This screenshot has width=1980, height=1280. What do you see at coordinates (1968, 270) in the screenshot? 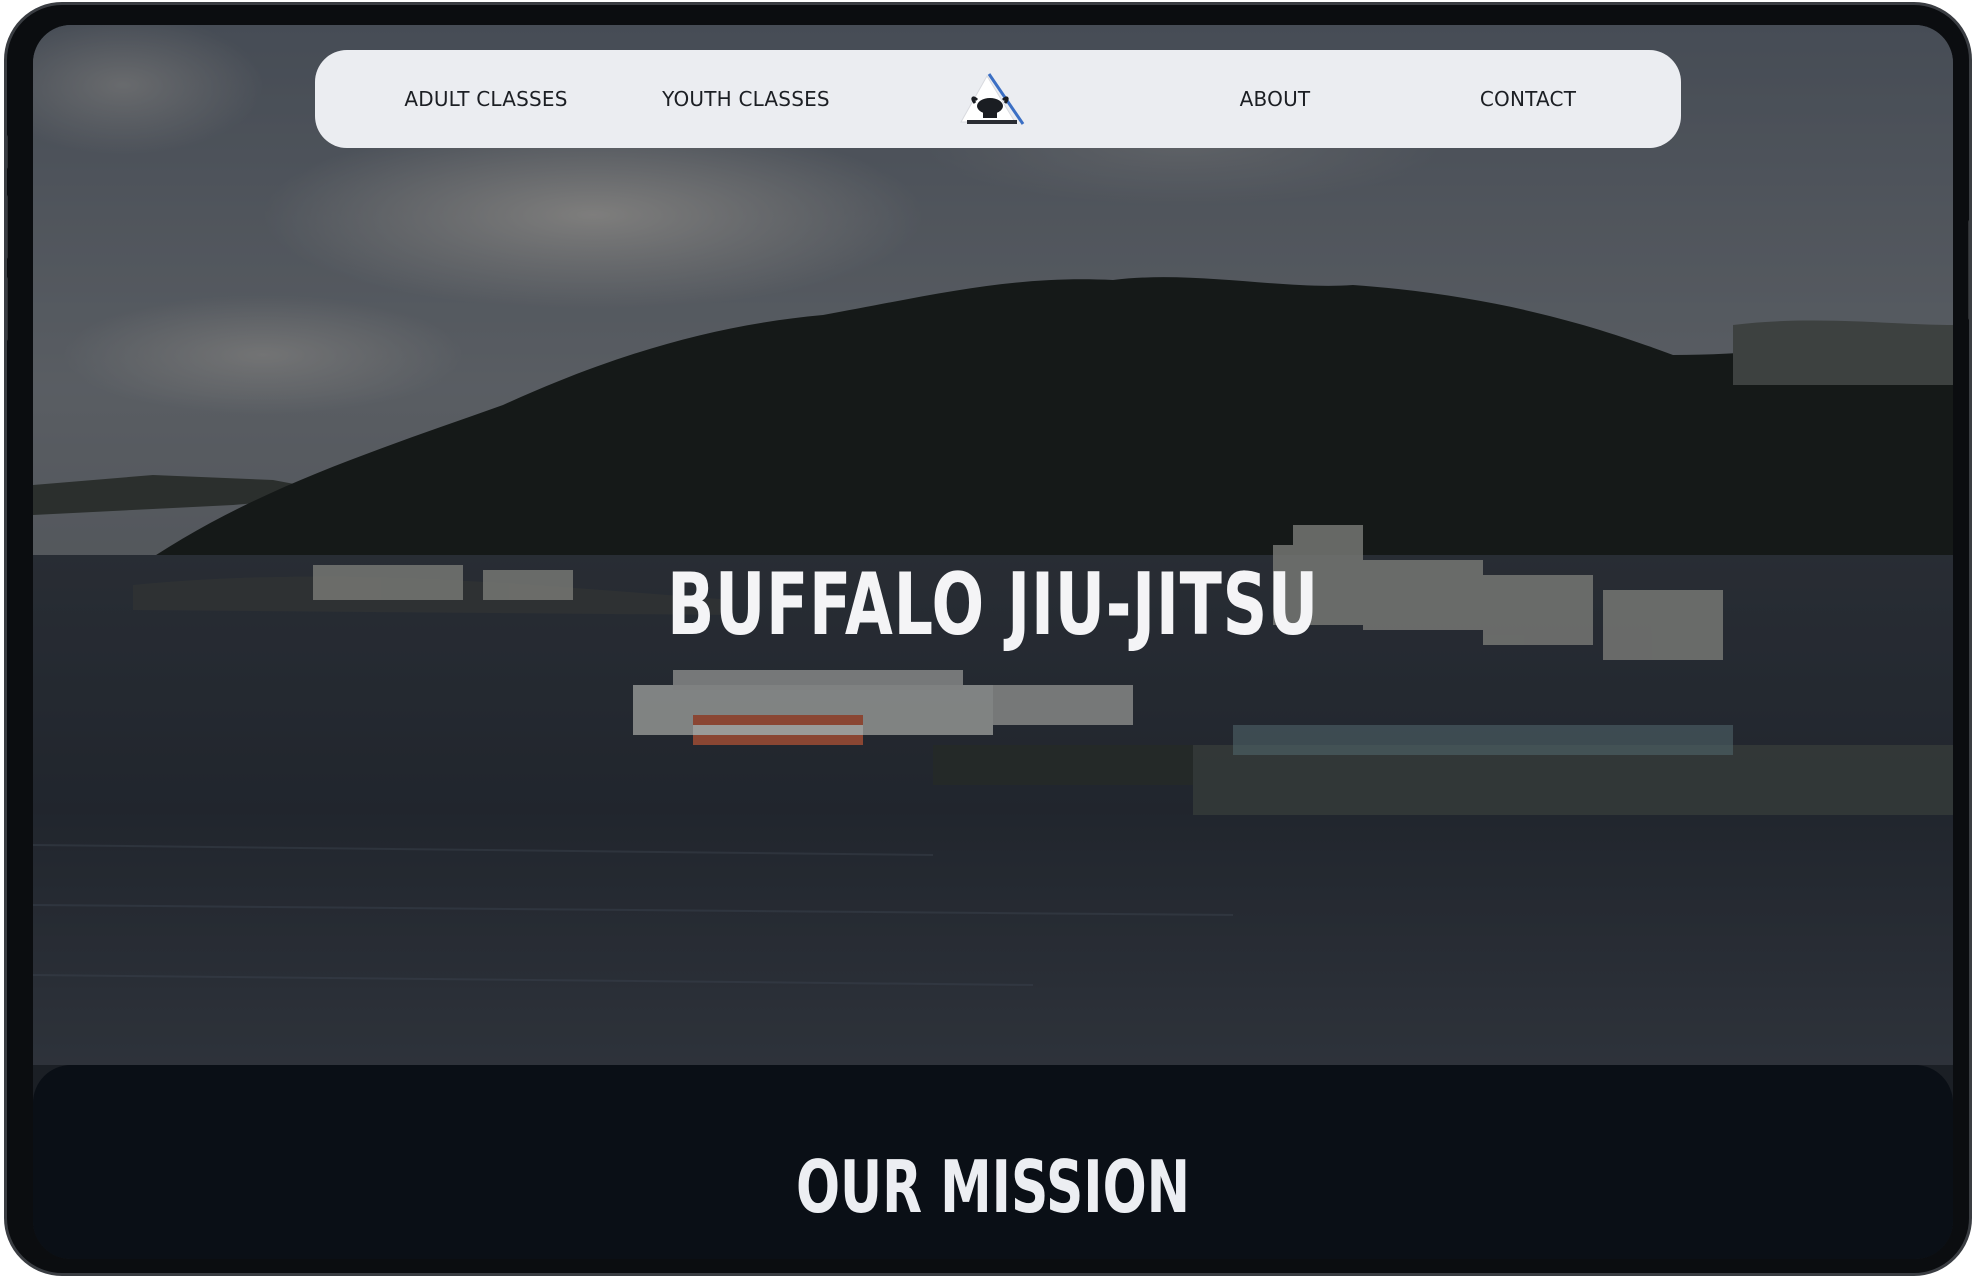
I see `power-button` at bounding box center [1968, 270].